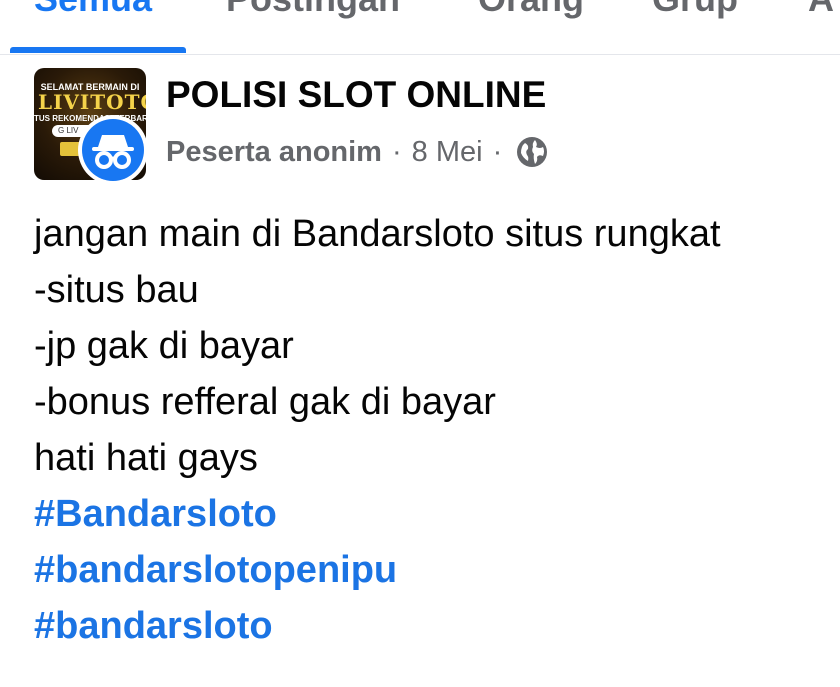 The width and height of the screenshot is (840, 687). I want to click on post-line: -jp gak di bayar, so click(164, 346).